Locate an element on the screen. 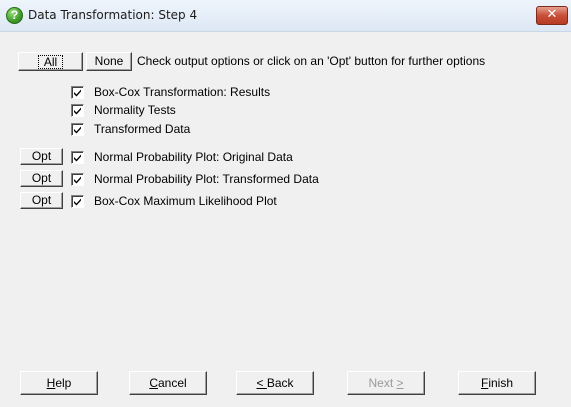 This screenshot has width=571, height=407. window-title: Data Transformation: Step 4 is located at coordinates (113, 15).